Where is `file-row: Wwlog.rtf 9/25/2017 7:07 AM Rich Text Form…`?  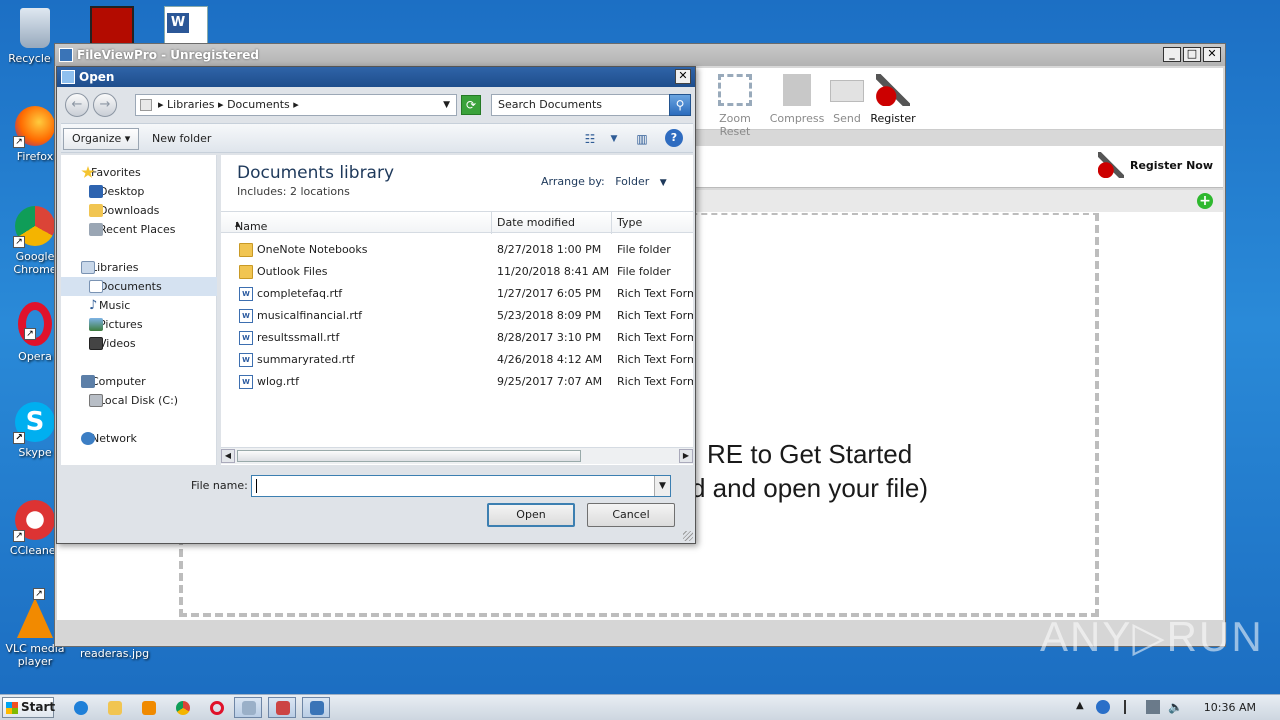 file-row: Wwlog.rtf 9/25/2017 7:07 AM Rich Text Form… is located at coordinates (457, 382).